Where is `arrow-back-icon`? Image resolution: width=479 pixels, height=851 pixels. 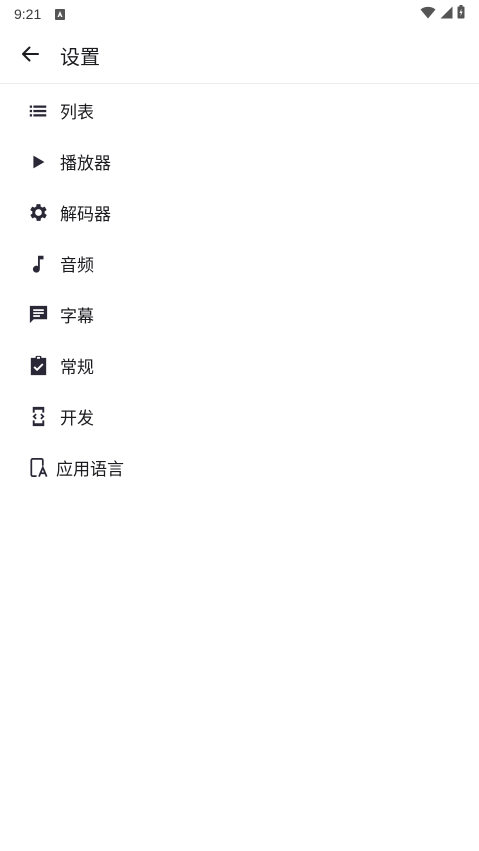
arrow-back-icon is located at coordinates (30, 56).